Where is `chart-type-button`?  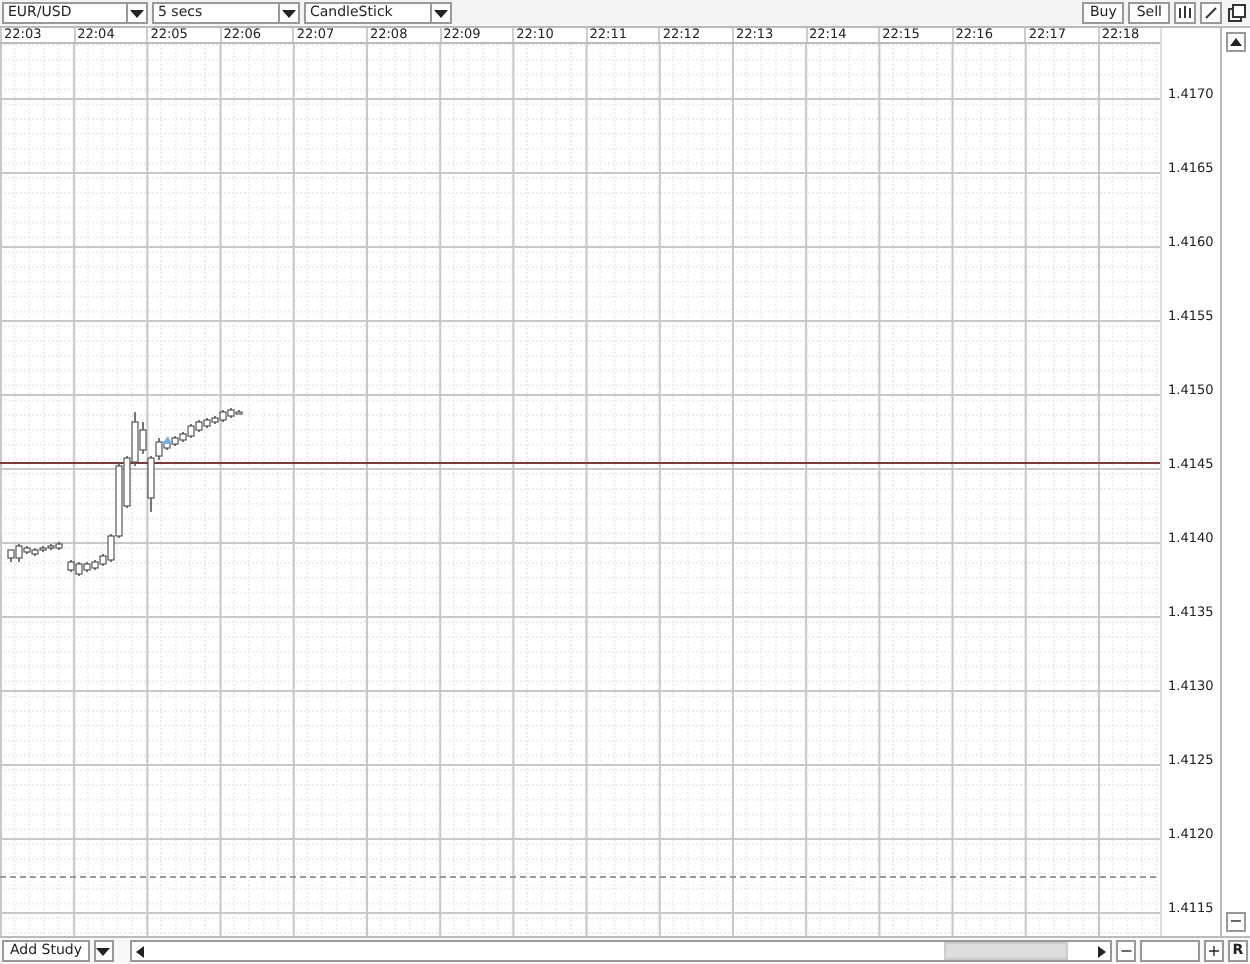 chart-type-button is located at coordinates (1185, 13).